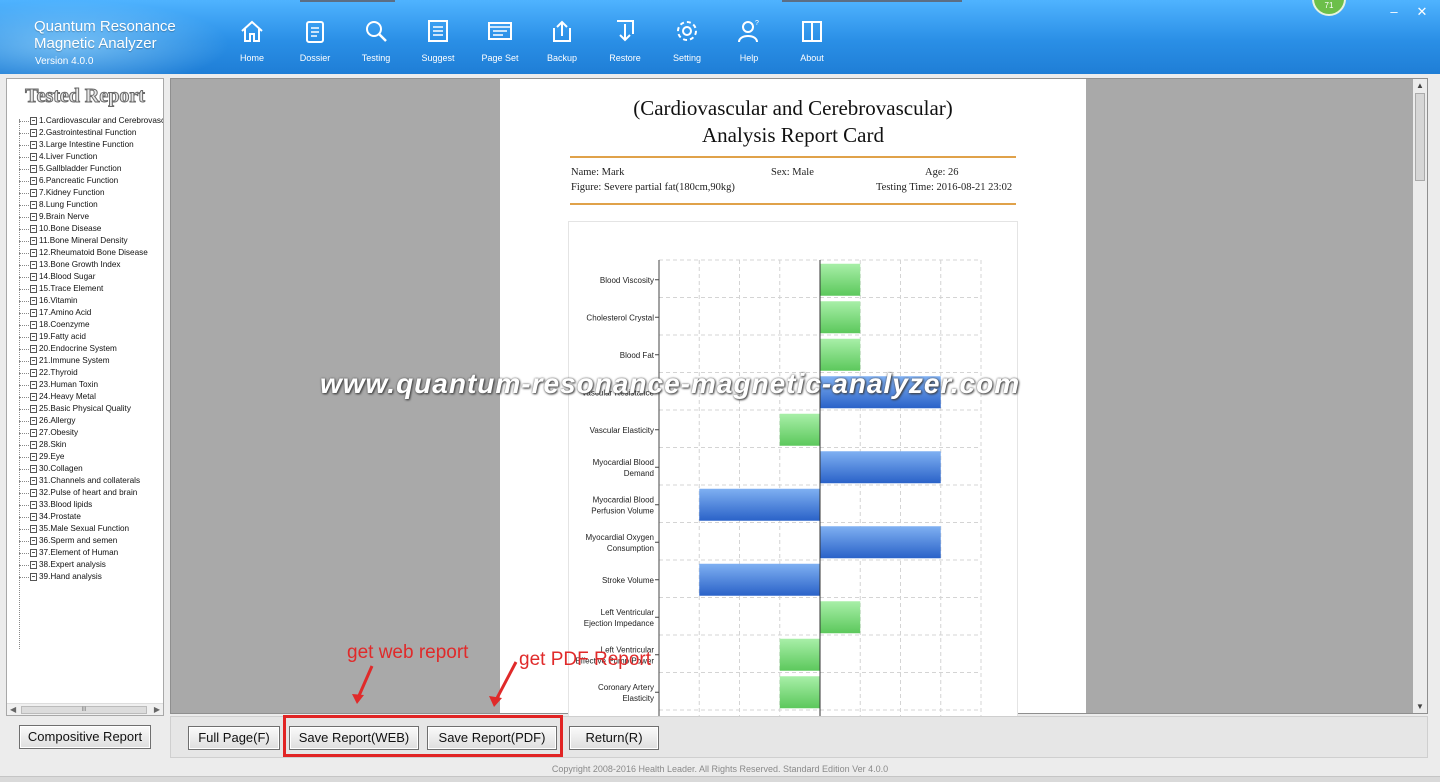 The height and width of the screenshot is (782, 1440). I want to click on y-tick-label: Blood Fat, so click(637, 355).